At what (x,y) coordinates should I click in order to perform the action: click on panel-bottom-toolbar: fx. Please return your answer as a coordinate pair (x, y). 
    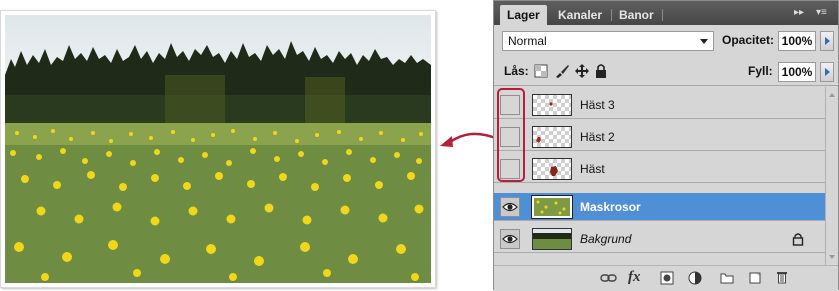
    Looking at the image, I should click on (666, 278).